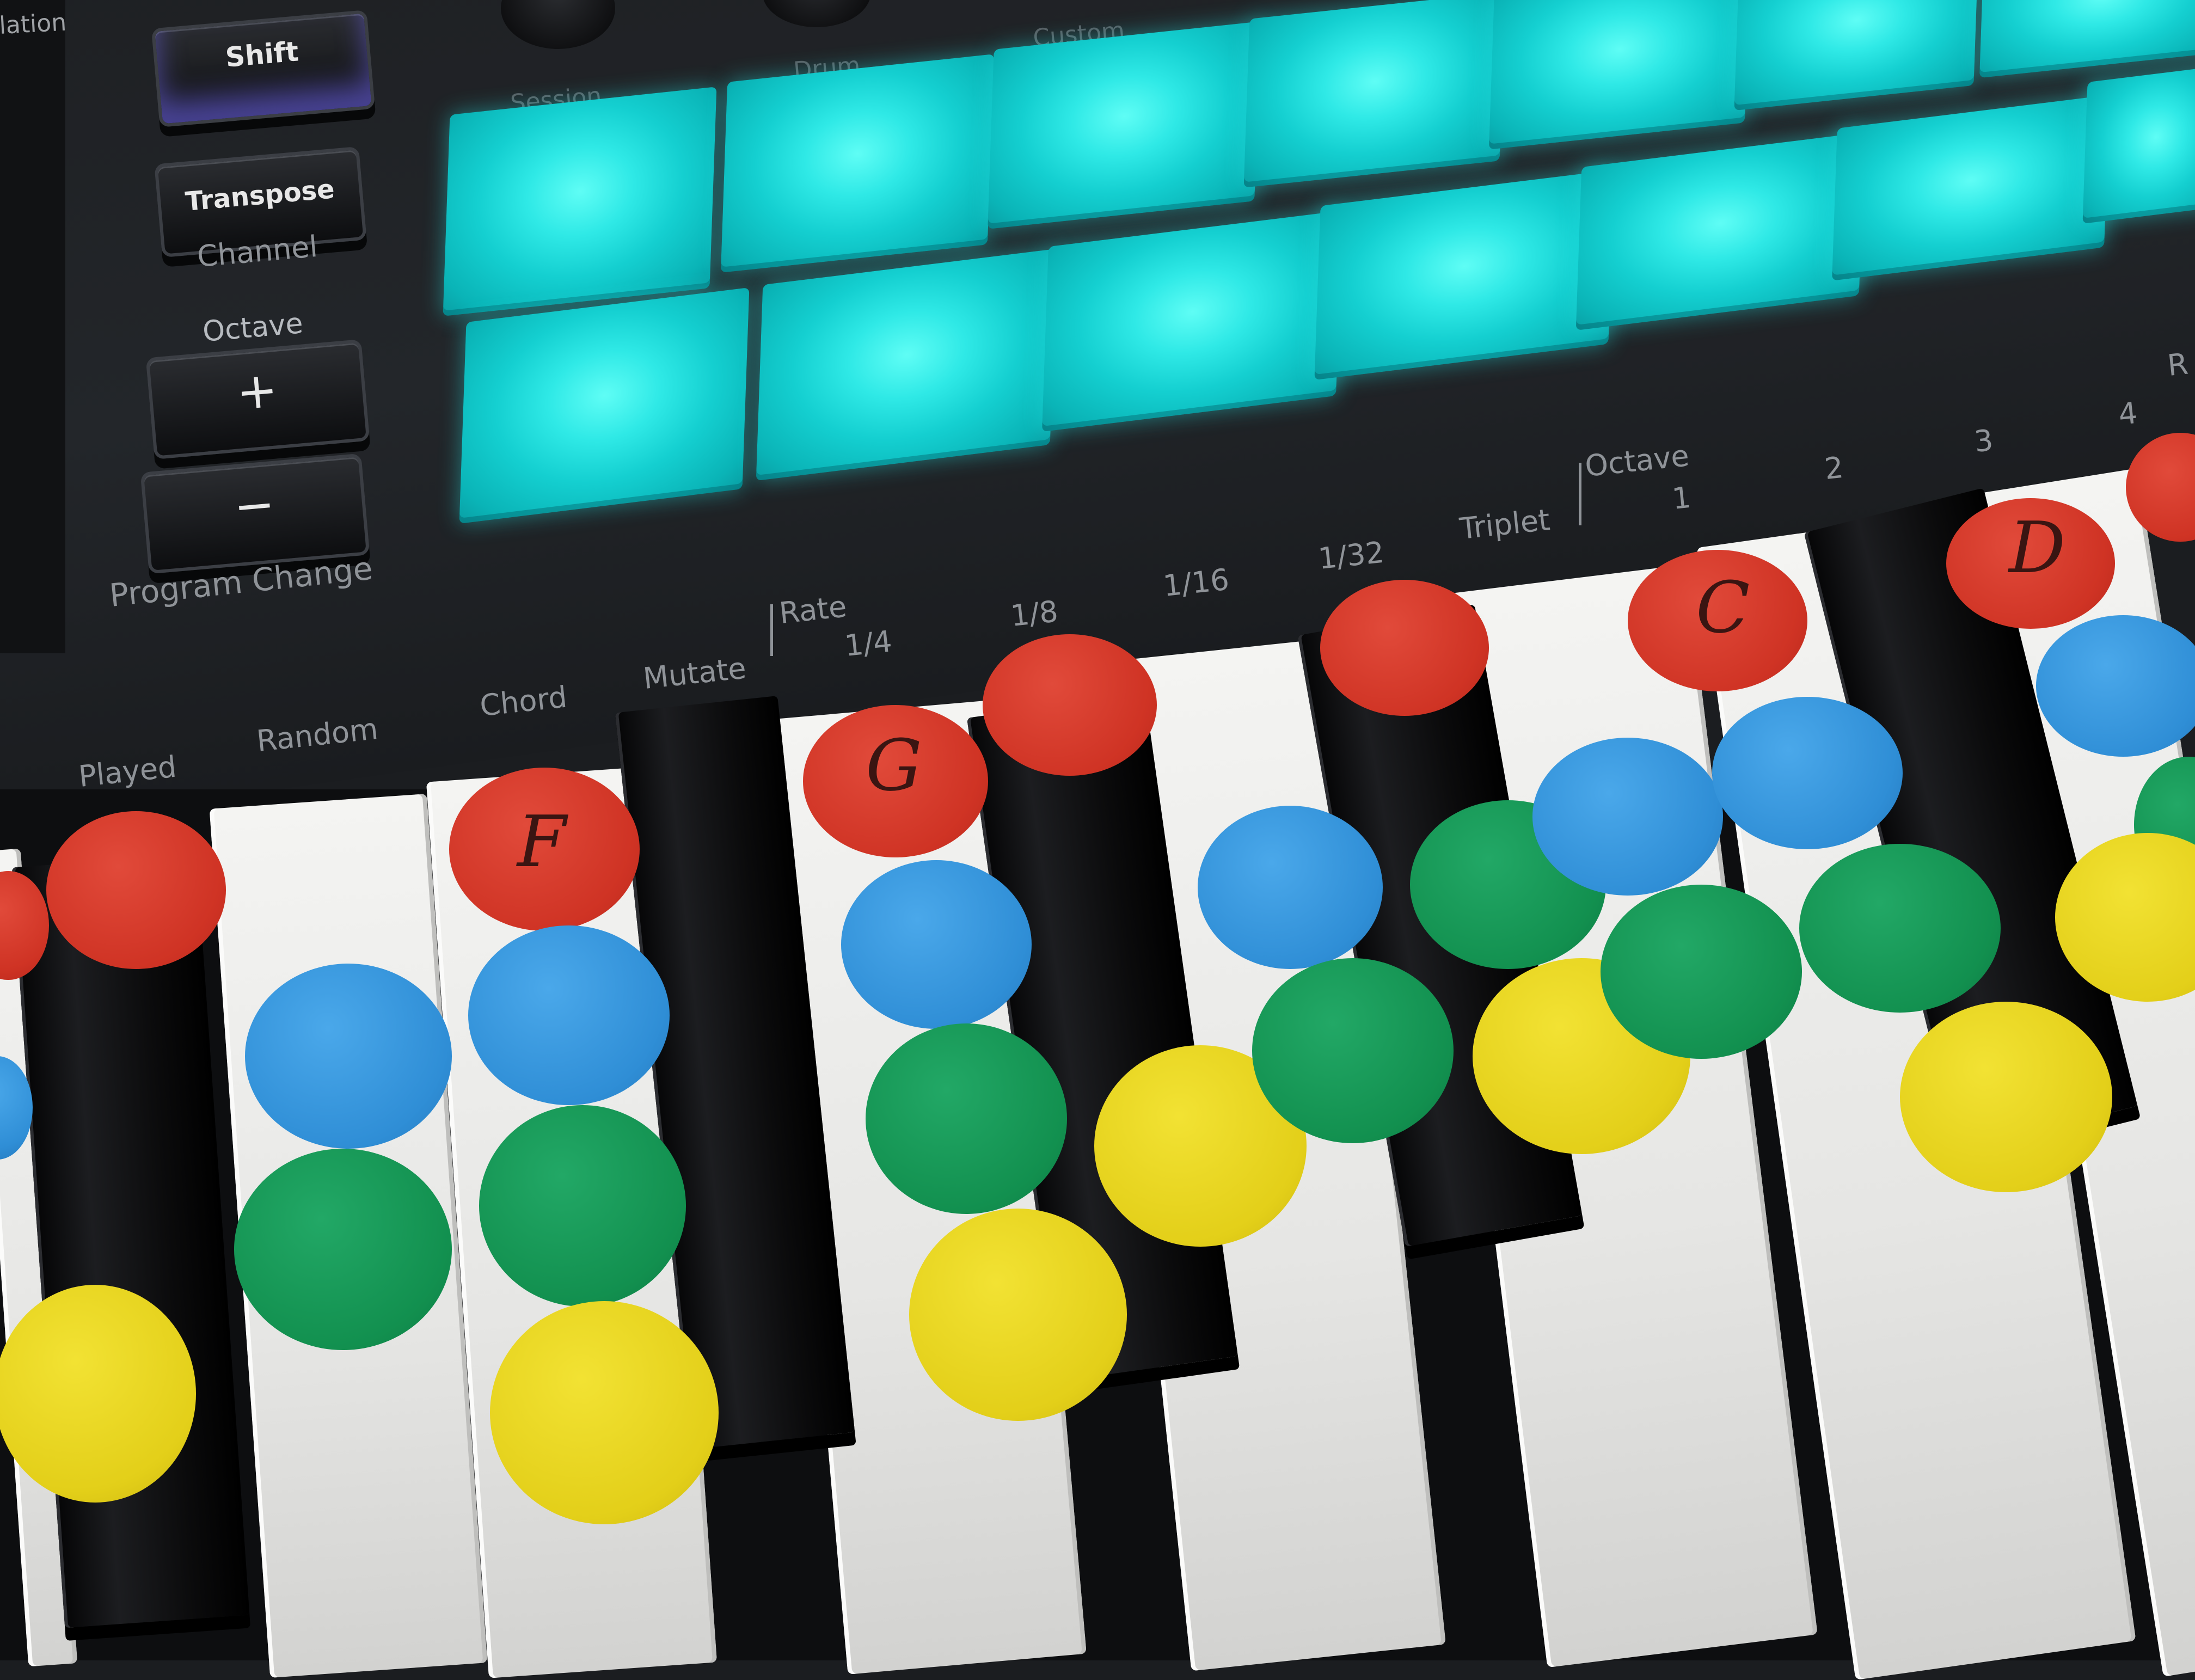 This screenshot has height=1680, width=2195. I want to click on transpose-button-label: Transpose, so click(260, 195).